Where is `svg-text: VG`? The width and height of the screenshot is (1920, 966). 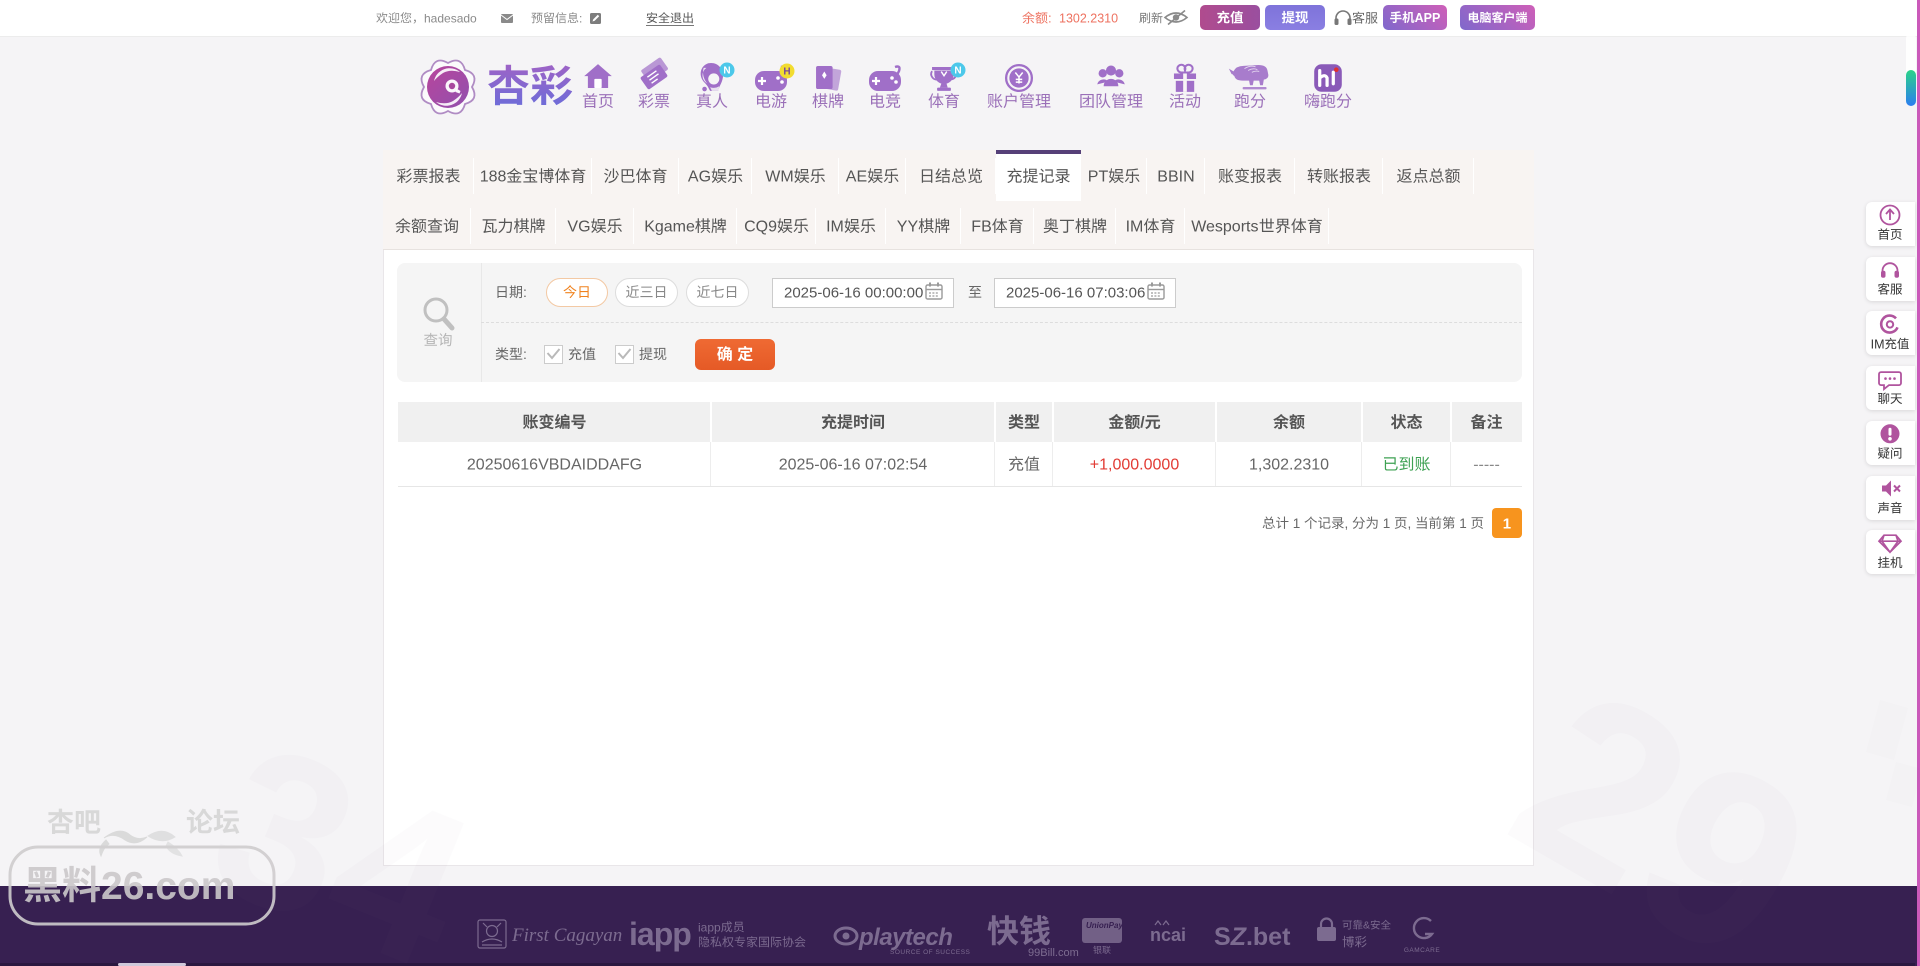
svg-text: VG is located at coordinates (578, 227).